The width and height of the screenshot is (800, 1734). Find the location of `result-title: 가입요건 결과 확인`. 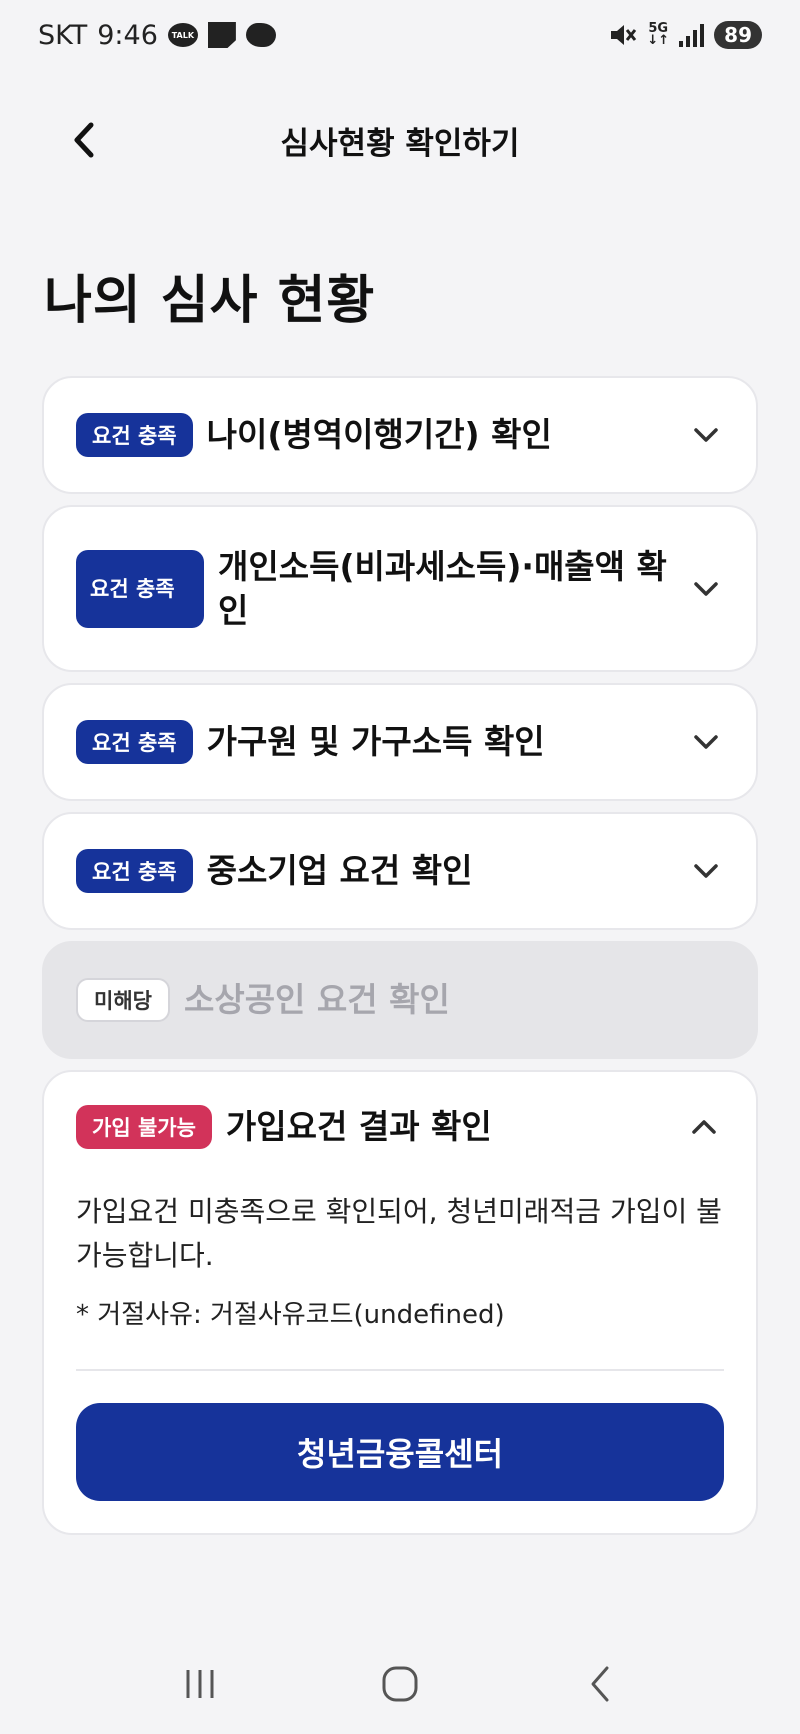

result-title: 가입요건 결과 확인 is located at coordinates (358, 1126).